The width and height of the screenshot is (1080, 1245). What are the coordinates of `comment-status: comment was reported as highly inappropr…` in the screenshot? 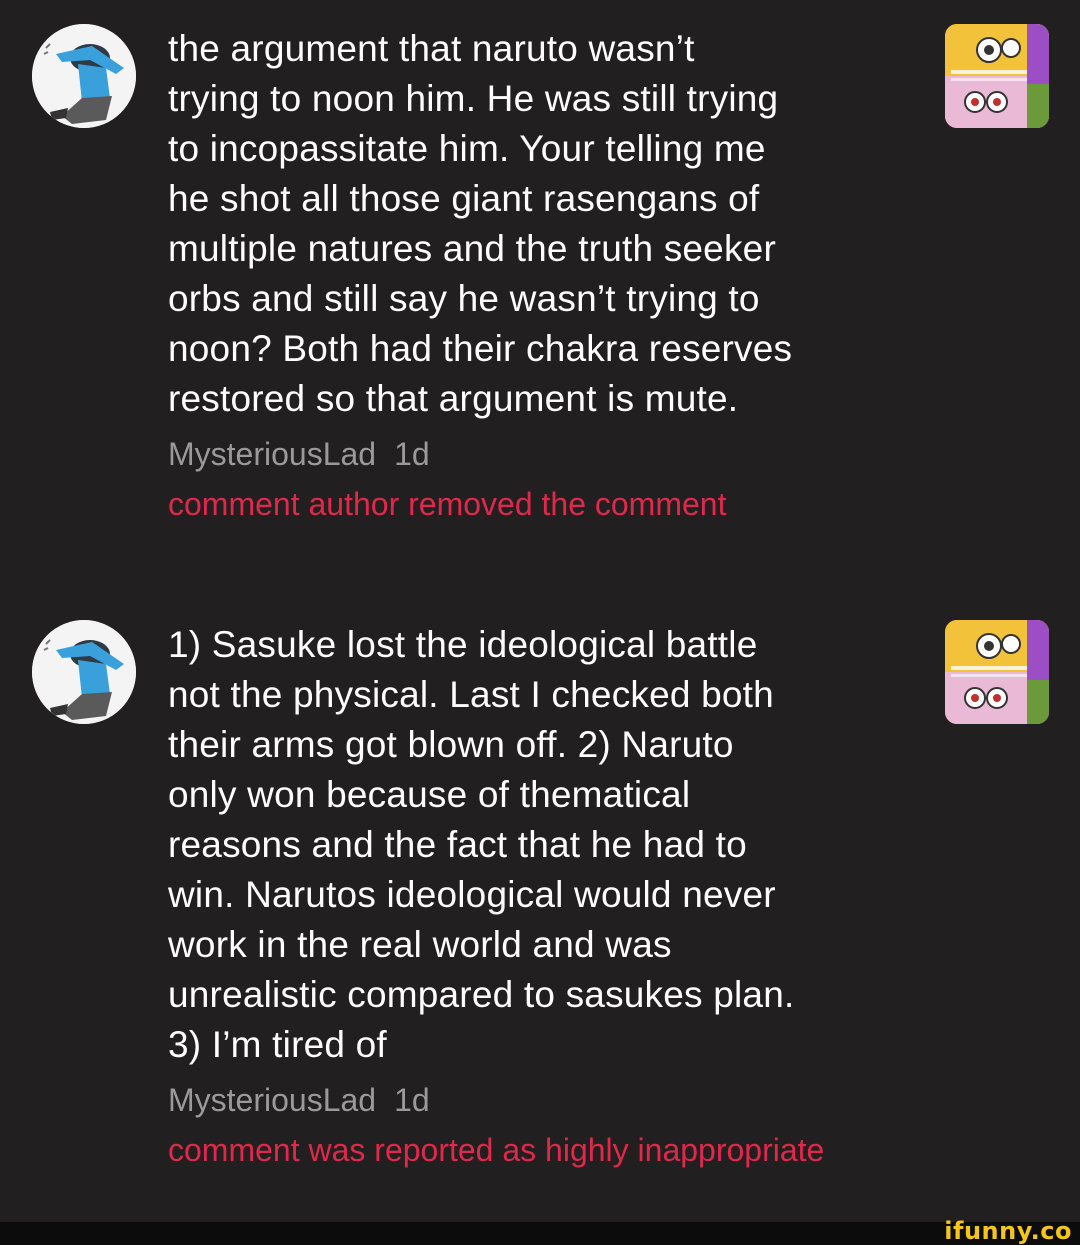 It's located at (496, 1150).